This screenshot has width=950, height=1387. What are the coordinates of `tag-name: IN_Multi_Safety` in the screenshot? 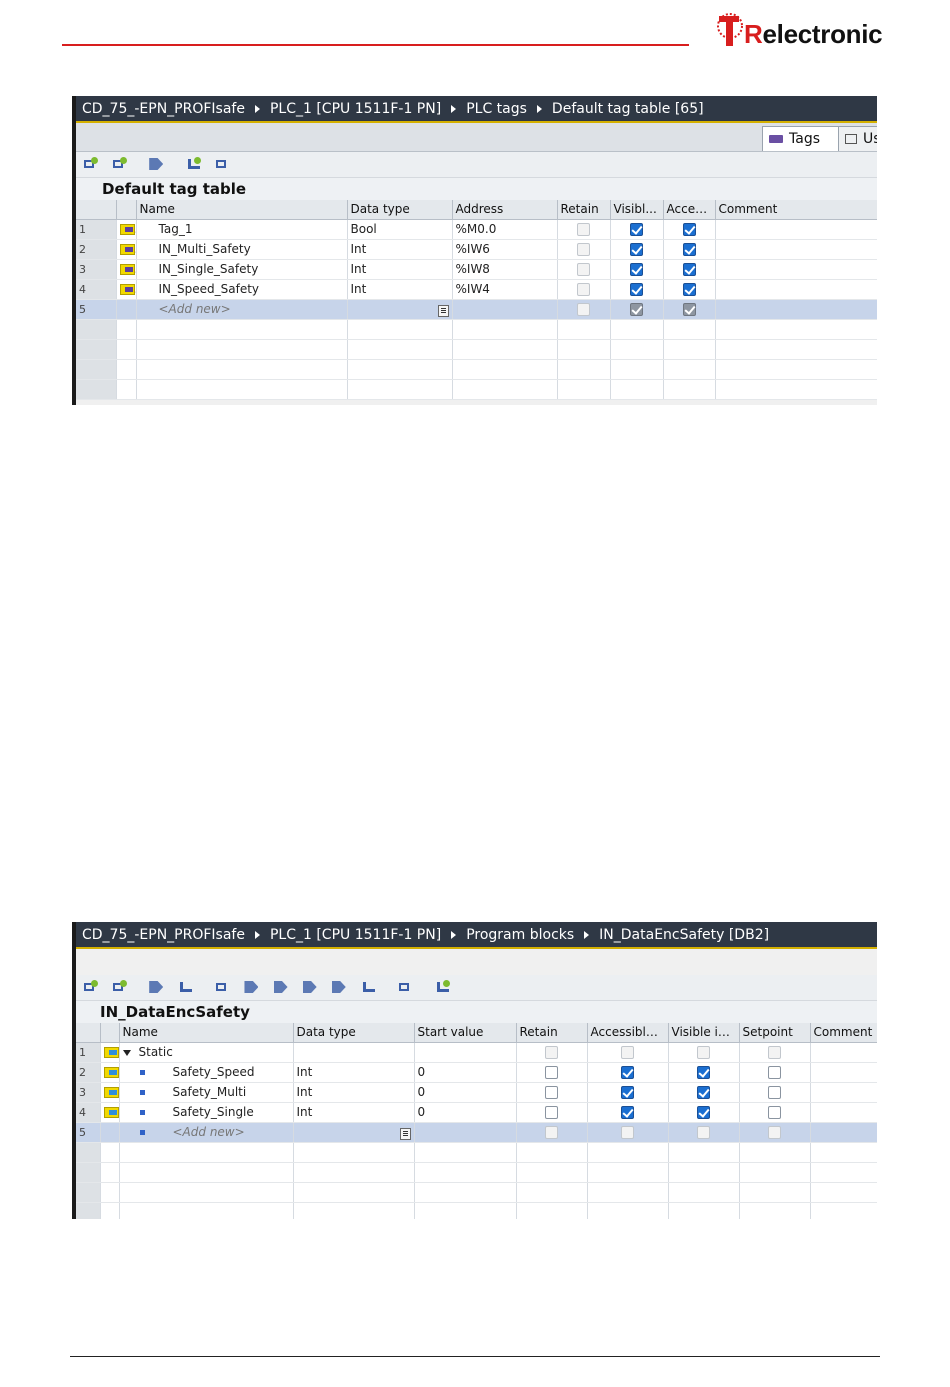 It's located at (242, 249).